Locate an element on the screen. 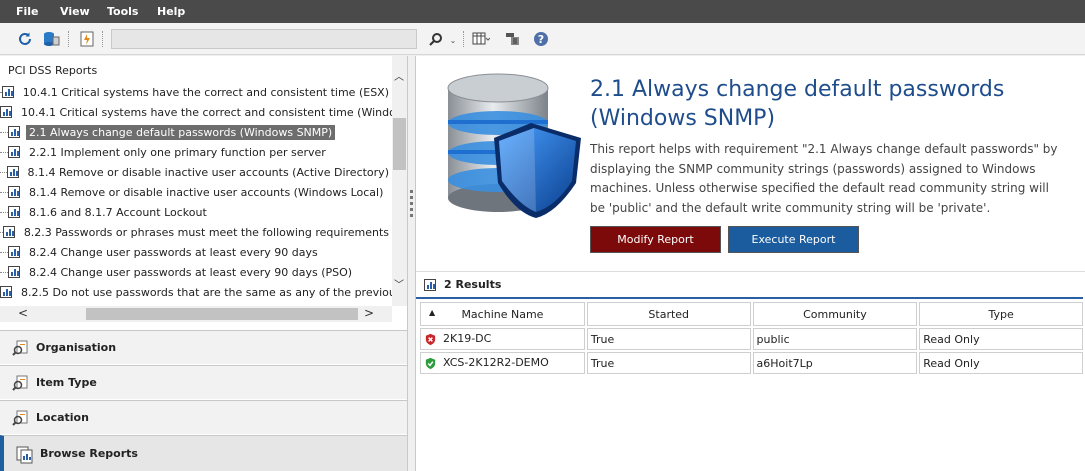 The image size is (1085, 471). filter-icon is located at coordinates (513, 39).